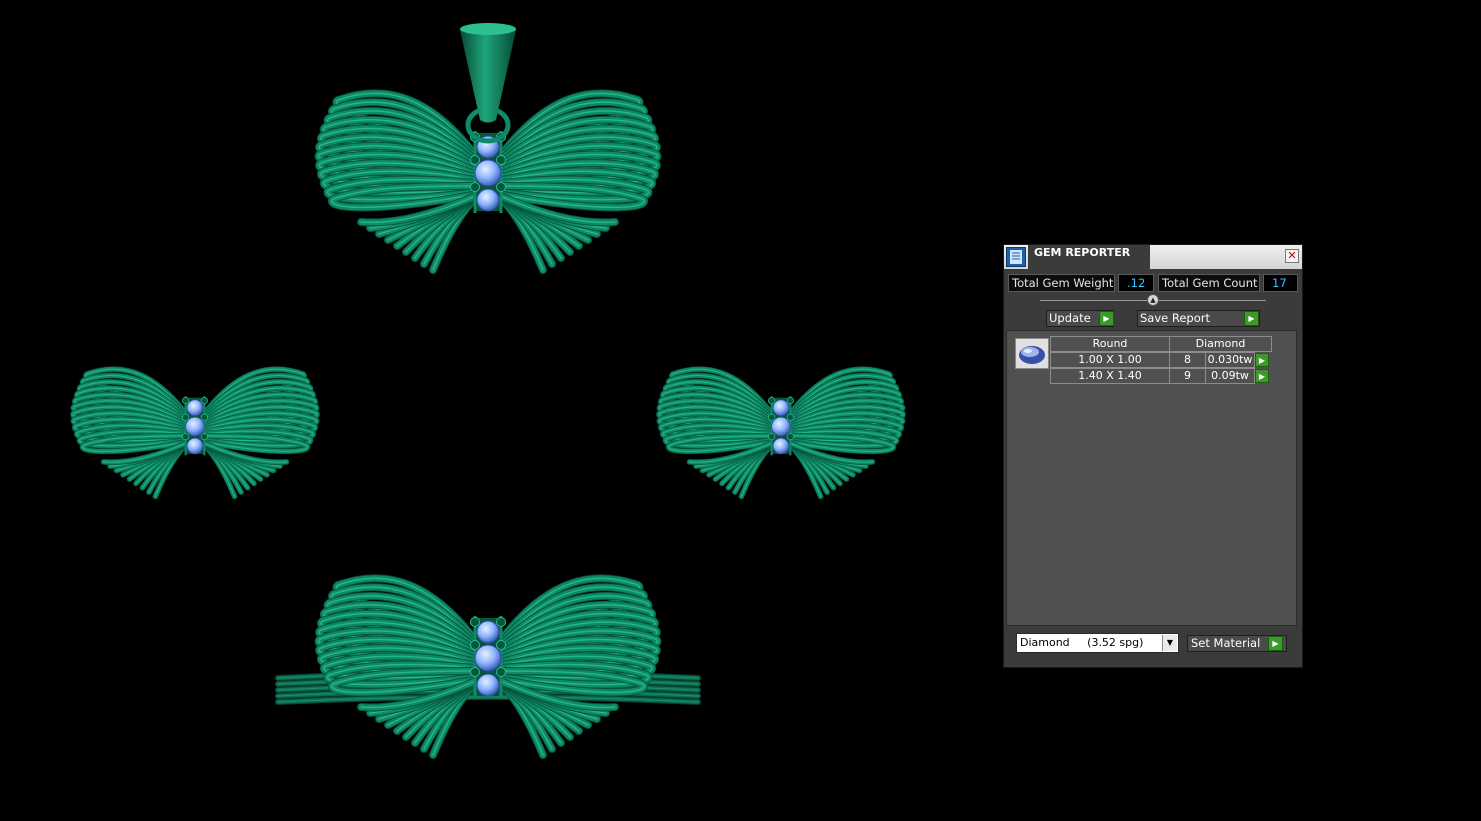  What do you see at coordinates (1082, 642) in the screenshot?
I see `material-select-value: Diamond (3.52 spg)` at bounding box center [1082, 642].